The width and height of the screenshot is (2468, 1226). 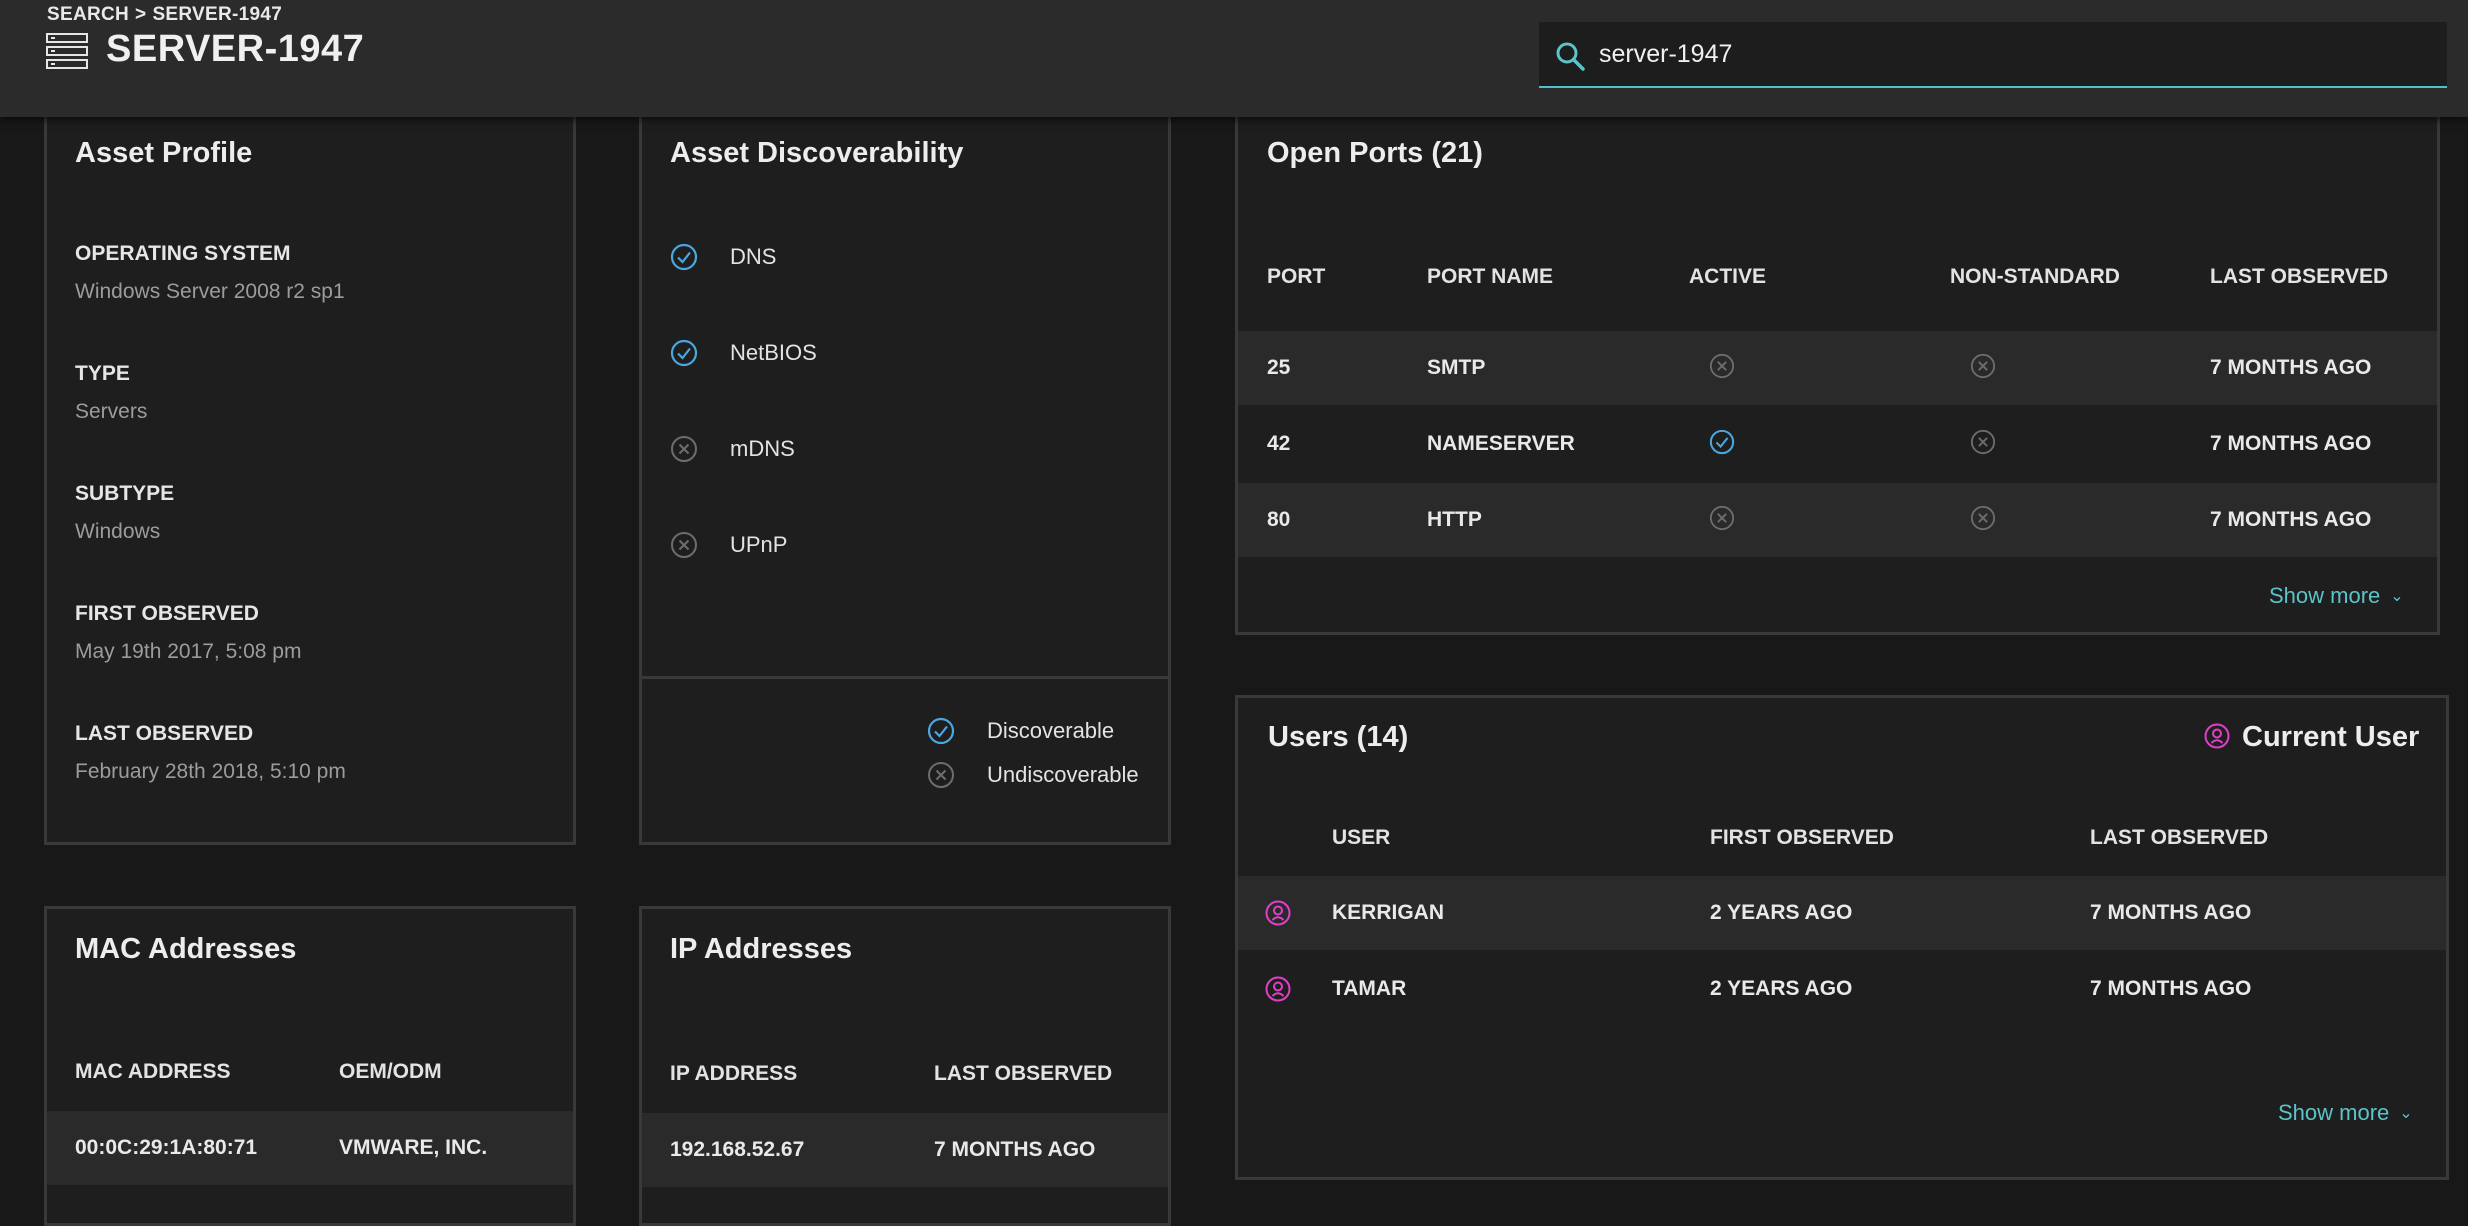 I want to click on legend-divider, so click(x=905, y=677).